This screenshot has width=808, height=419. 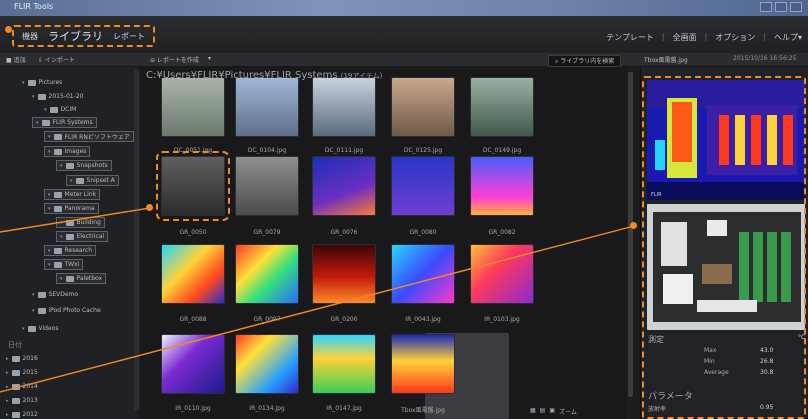 What do you see at coordinates (149, 207) in the screenshot?
I see `callout-dot-thumb` at bounding box center [149, 207].